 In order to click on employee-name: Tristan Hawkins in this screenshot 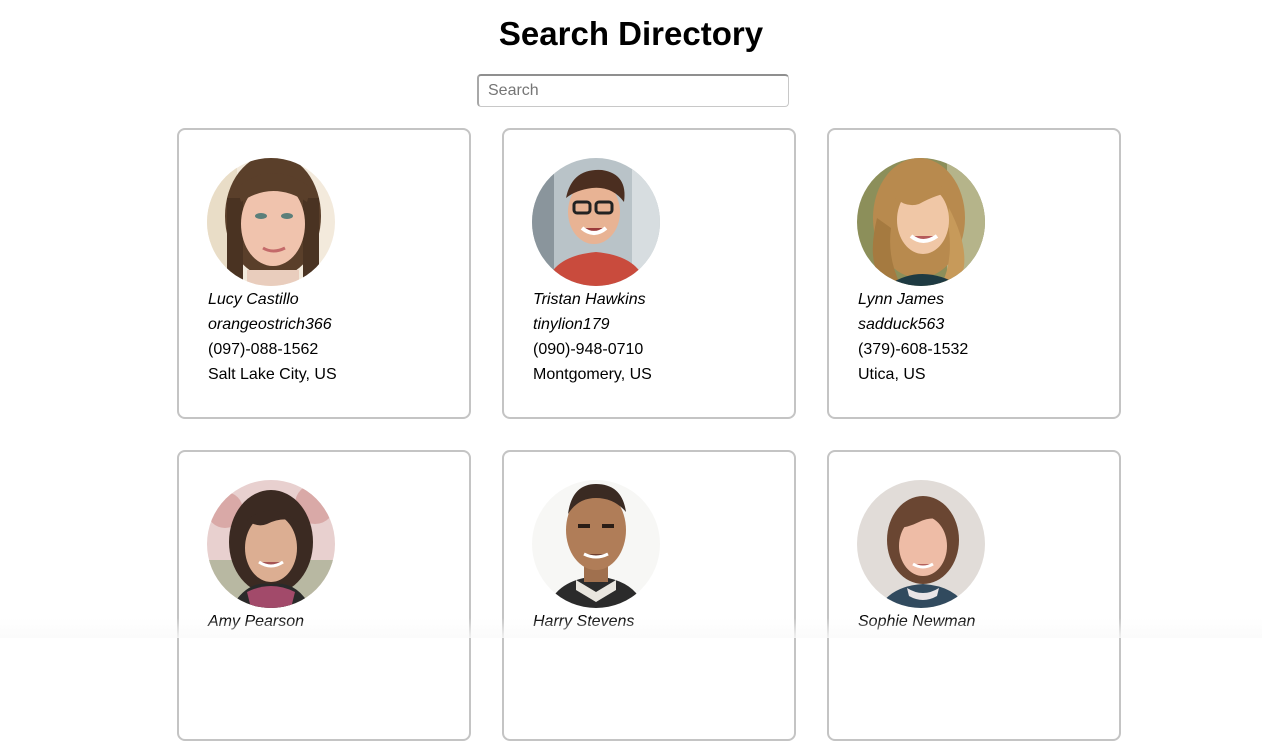, I will do `click(589, 299)`.